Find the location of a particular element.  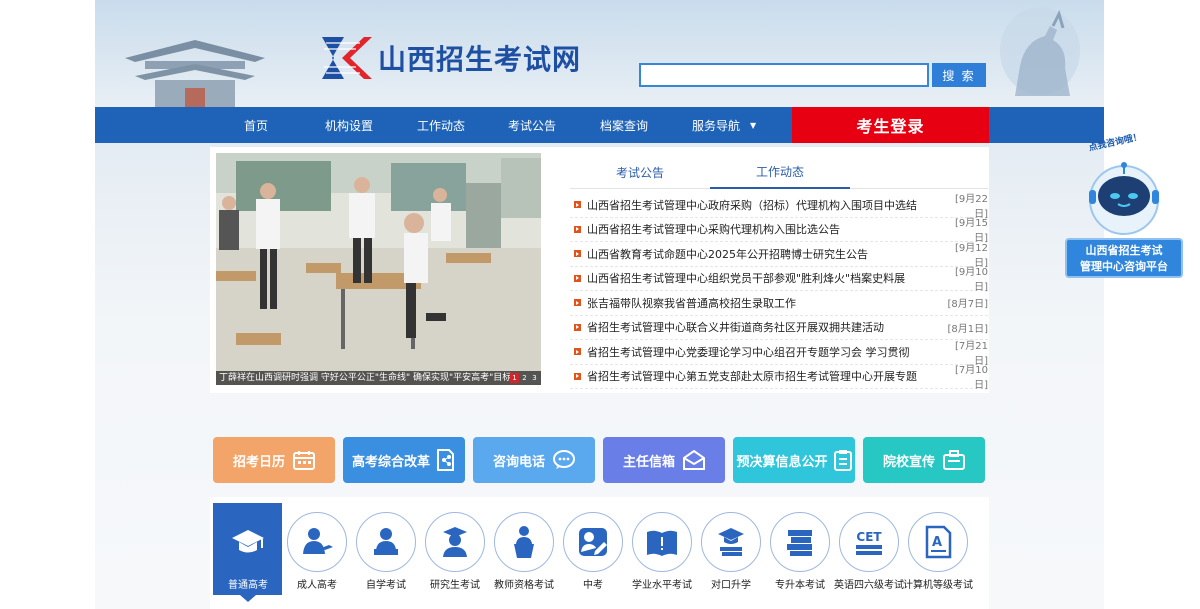

news-title: 省招生考试管理中心党委理论学习中心组召开专题学习会 学习贯彻 is located at coordinates (764, 352).